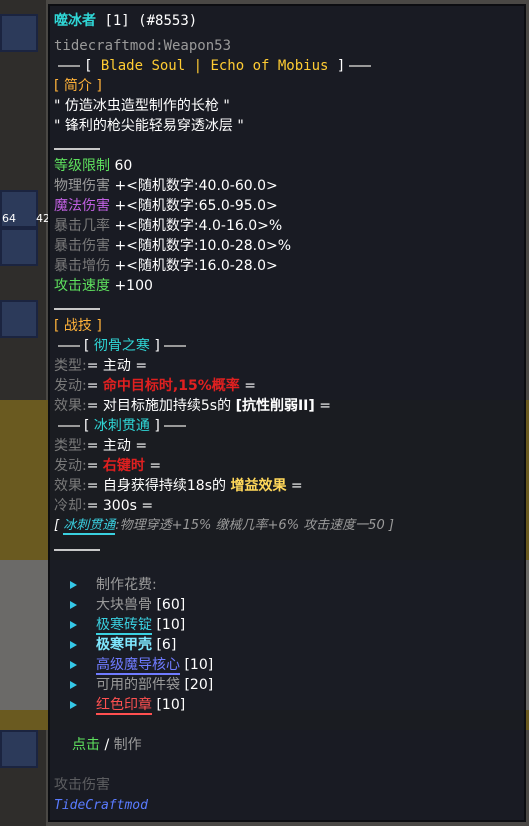  I want to click on stat-row: 物理伤害 +<随机数字:40.0-60.0>, so click(166, 186).